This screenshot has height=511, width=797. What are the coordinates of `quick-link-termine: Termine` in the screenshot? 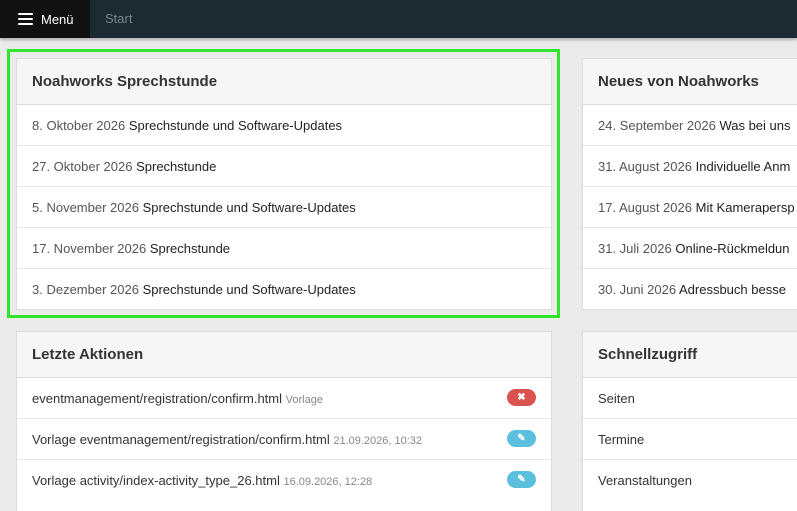 It's located at (690, 439).